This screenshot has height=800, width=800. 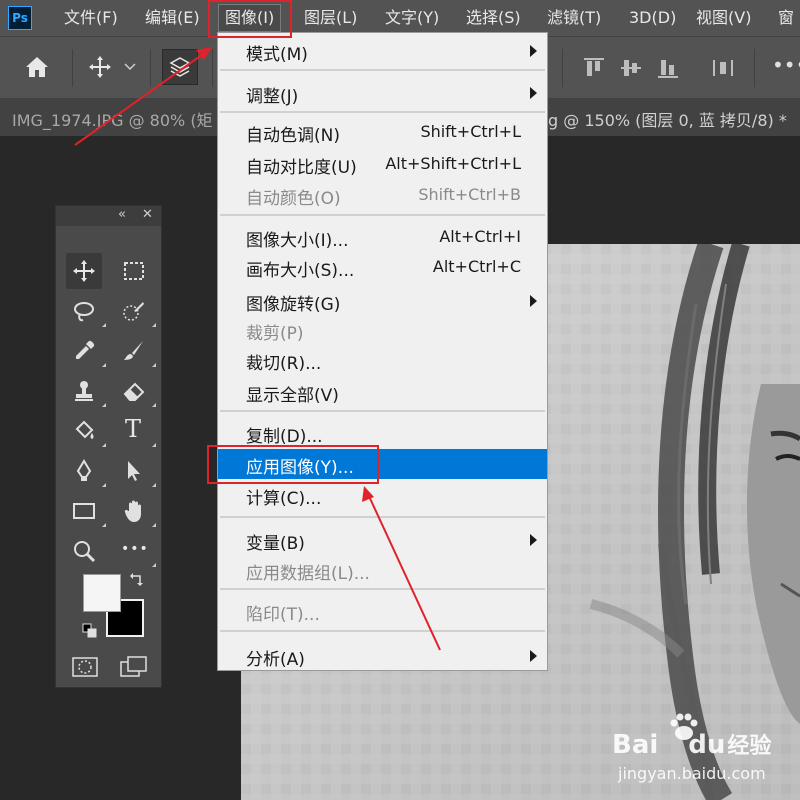 What do you see at coordinates (382, 656) in the screenshot?
I see `menu-item-analysis: 分析(A)` at bounding box center [382, 656].